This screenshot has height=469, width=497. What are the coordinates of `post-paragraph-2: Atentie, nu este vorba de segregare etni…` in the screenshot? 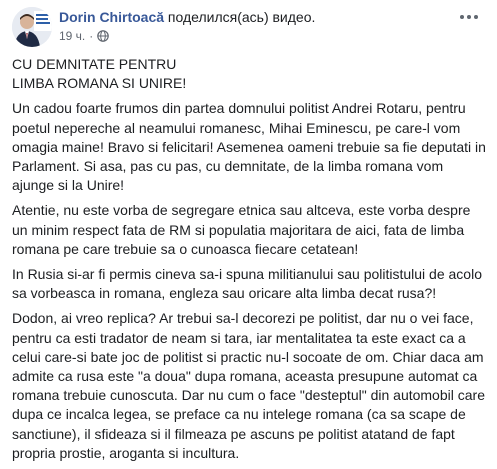 It's located at (241, 229).